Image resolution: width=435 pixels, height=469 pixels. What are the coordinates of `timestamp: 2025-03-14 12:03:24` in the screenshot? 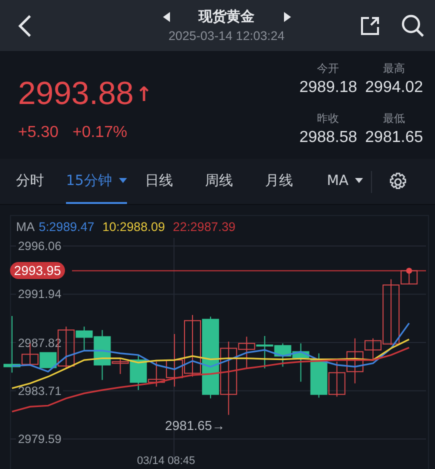 It's located at (226, 36).